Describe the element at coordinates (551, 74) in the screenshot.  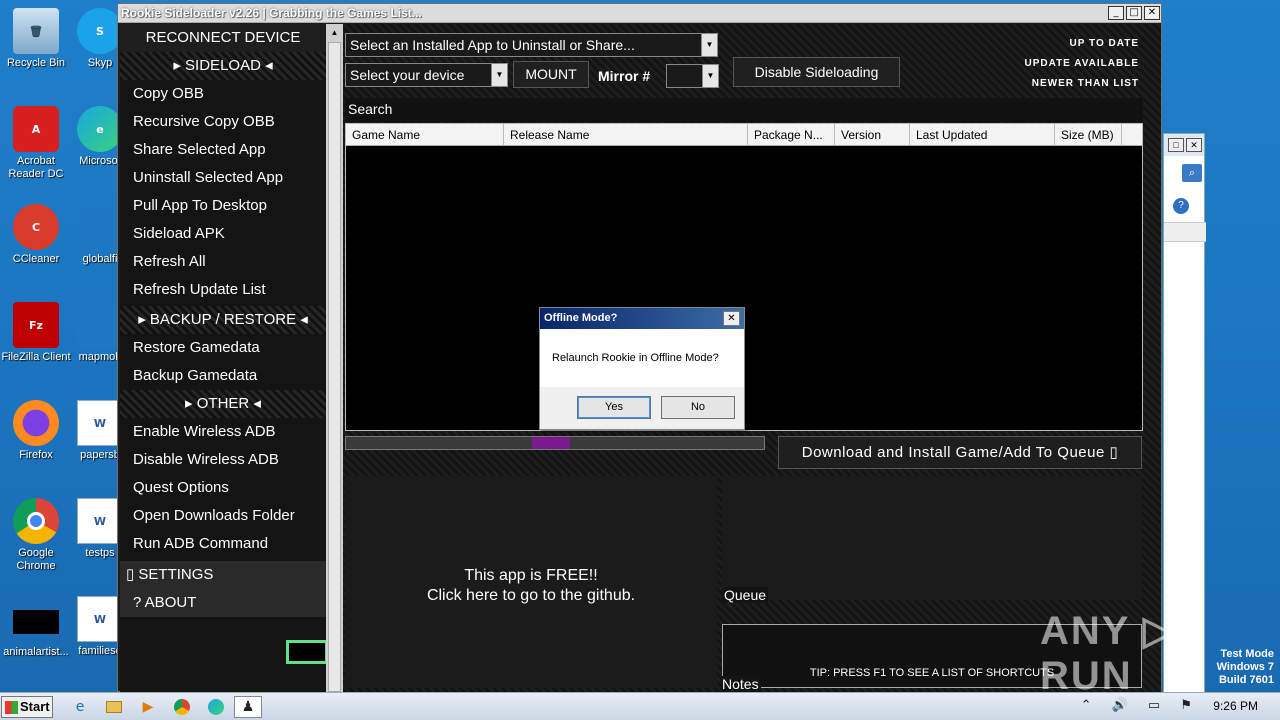
I see `mount-button: MOUNT` at that location.